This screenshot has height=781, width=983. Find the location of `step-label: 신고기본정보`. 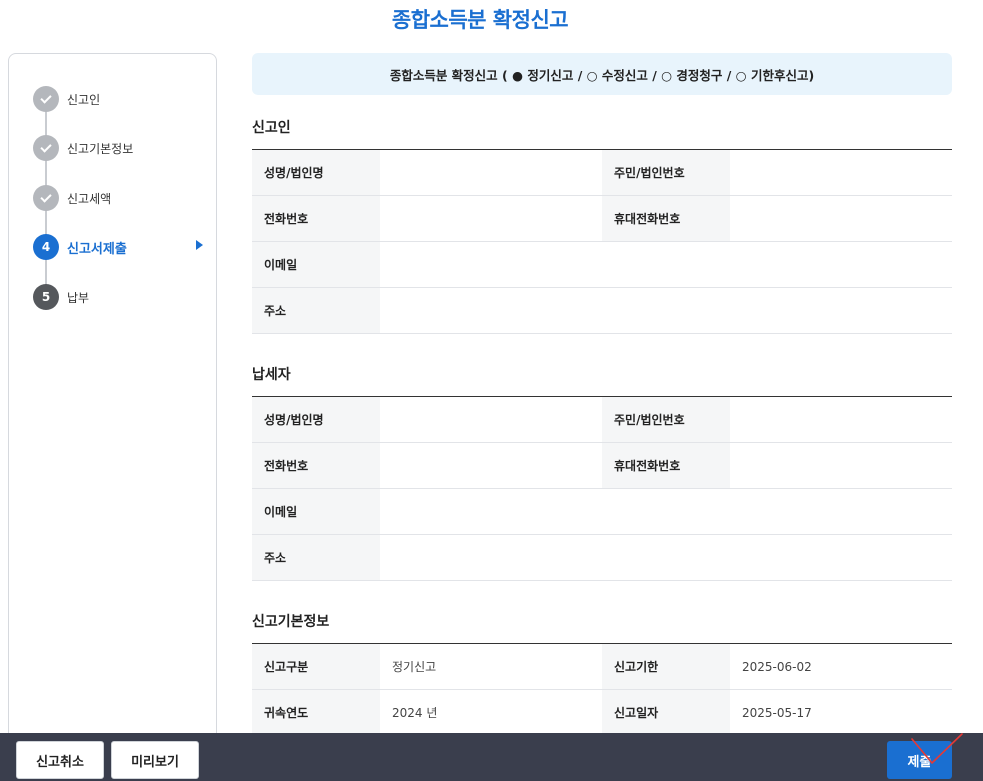

step-label: 신고기본정보 is located at coordinates (100, 148).